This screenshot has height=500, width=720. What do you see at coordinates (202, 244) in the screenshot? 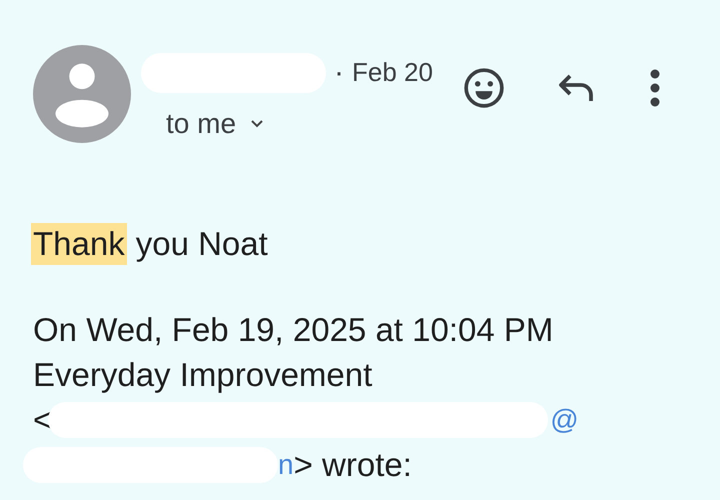
I see `greeting-text: you Noat` at bounding box center [202, 244].